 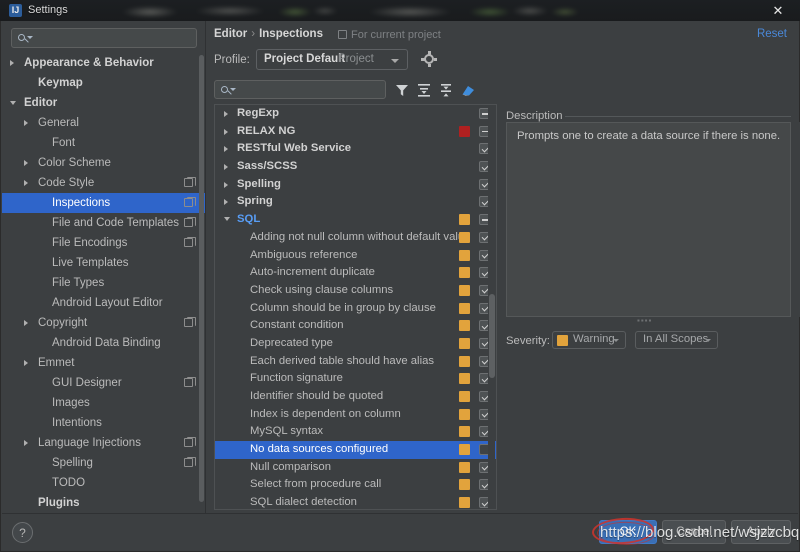 I want to click on inspection-row: RELAX NG, so click(x=355, y=132).